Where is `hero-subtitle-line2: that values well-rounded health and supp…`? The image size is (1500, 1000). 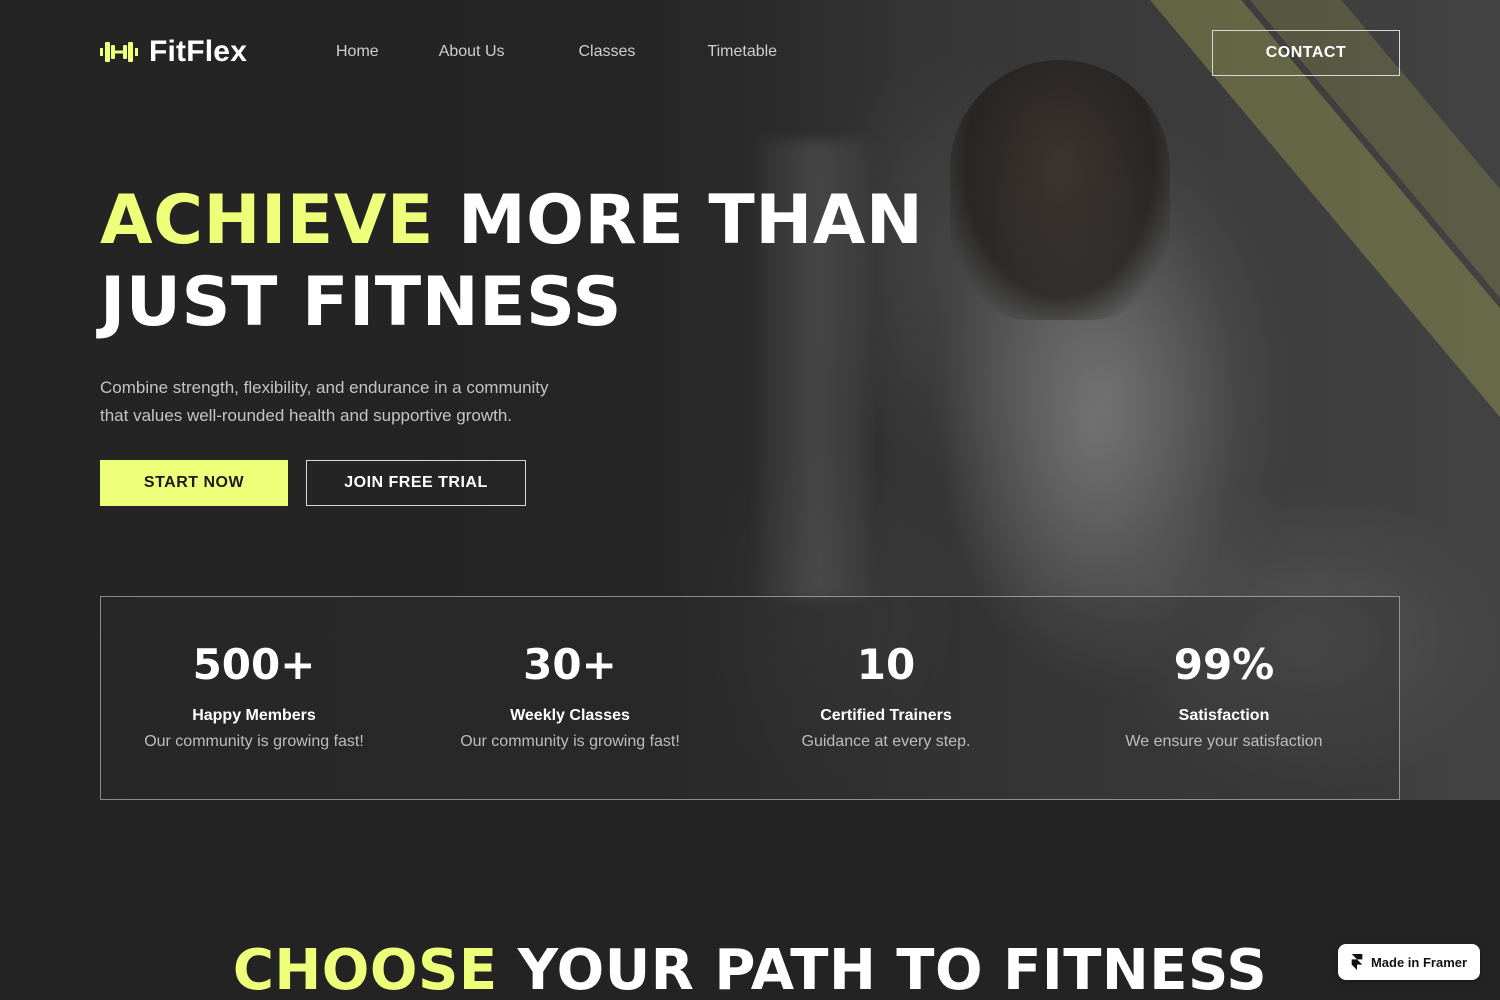 hero-subtitle-line2: that values well-rounded health and supp… is located at coordinates (306, 415).